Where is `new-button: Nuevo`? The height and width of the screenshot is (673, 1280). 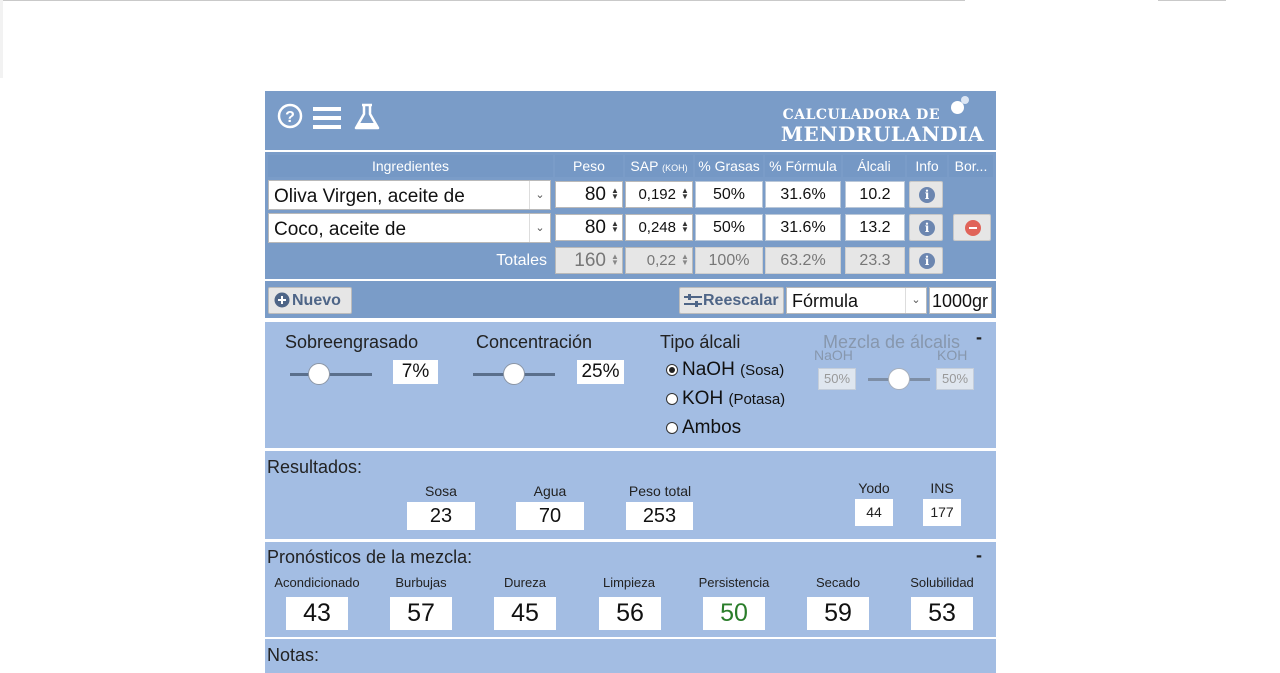 new-button: Nuevo is located at coordinates (310, 300).